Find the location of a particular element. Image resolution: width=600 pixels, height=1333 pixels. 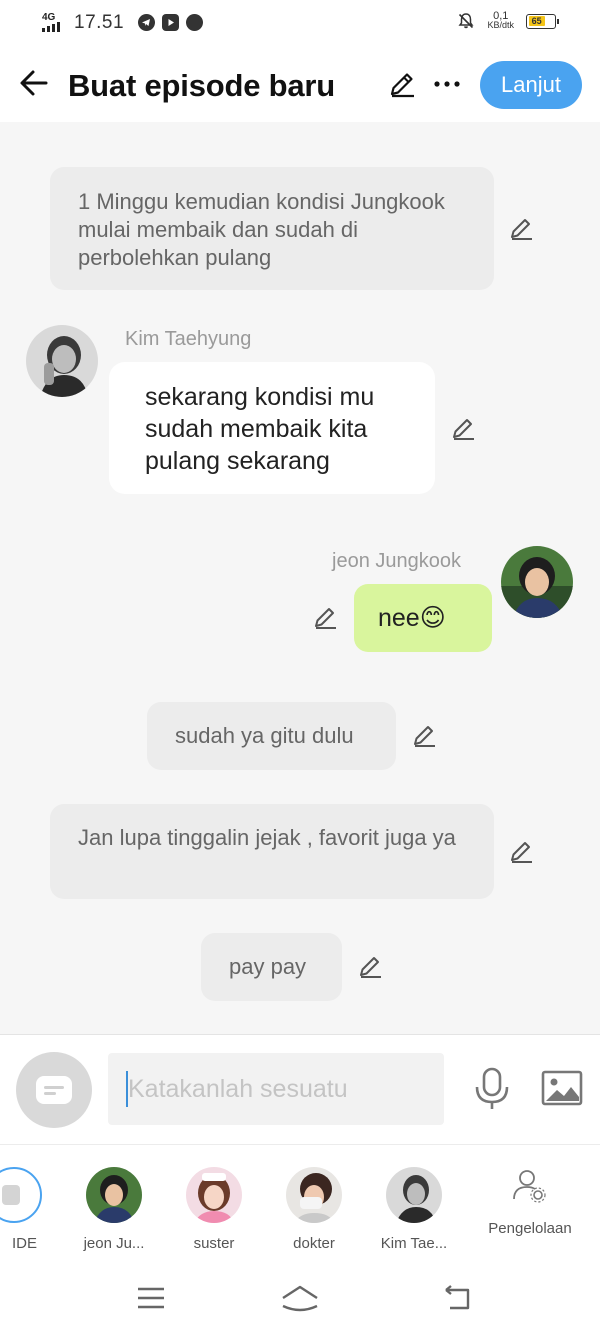

narration-mode-icon is located at coordinates (54, 1090).